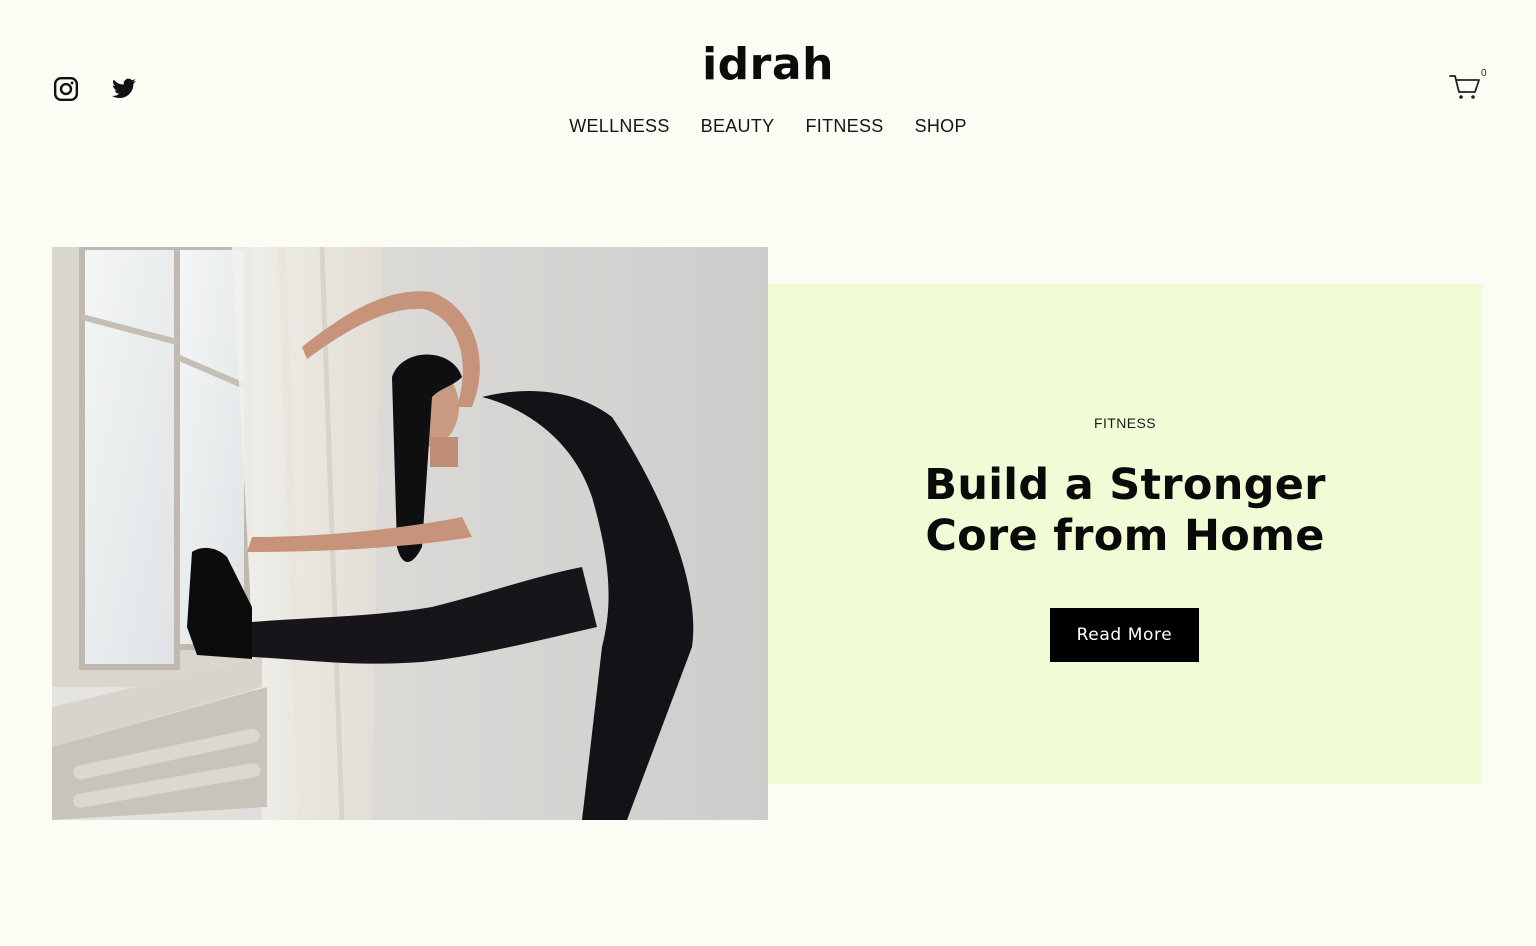  I want to click on read-more-button: Read More, so click(1124, 635).